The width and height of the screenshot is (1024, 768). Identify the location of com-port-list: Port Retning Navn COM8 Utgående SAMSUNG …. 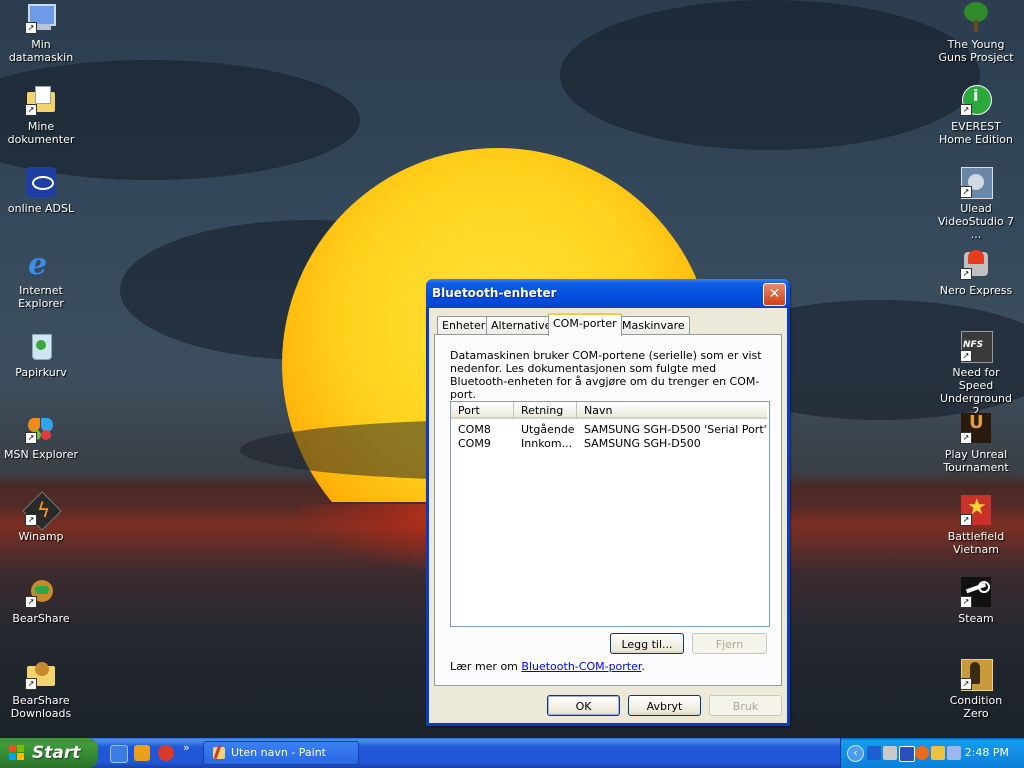
(610, 514).